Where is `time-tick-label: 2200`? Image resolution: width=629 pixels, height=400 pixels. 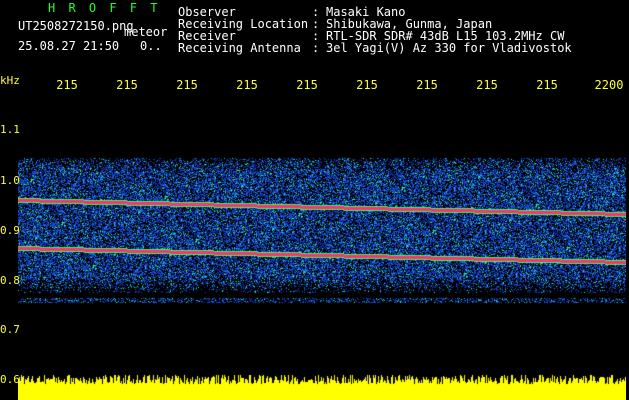 time-tick-label: 2200 is located at coordinates (609, 85).